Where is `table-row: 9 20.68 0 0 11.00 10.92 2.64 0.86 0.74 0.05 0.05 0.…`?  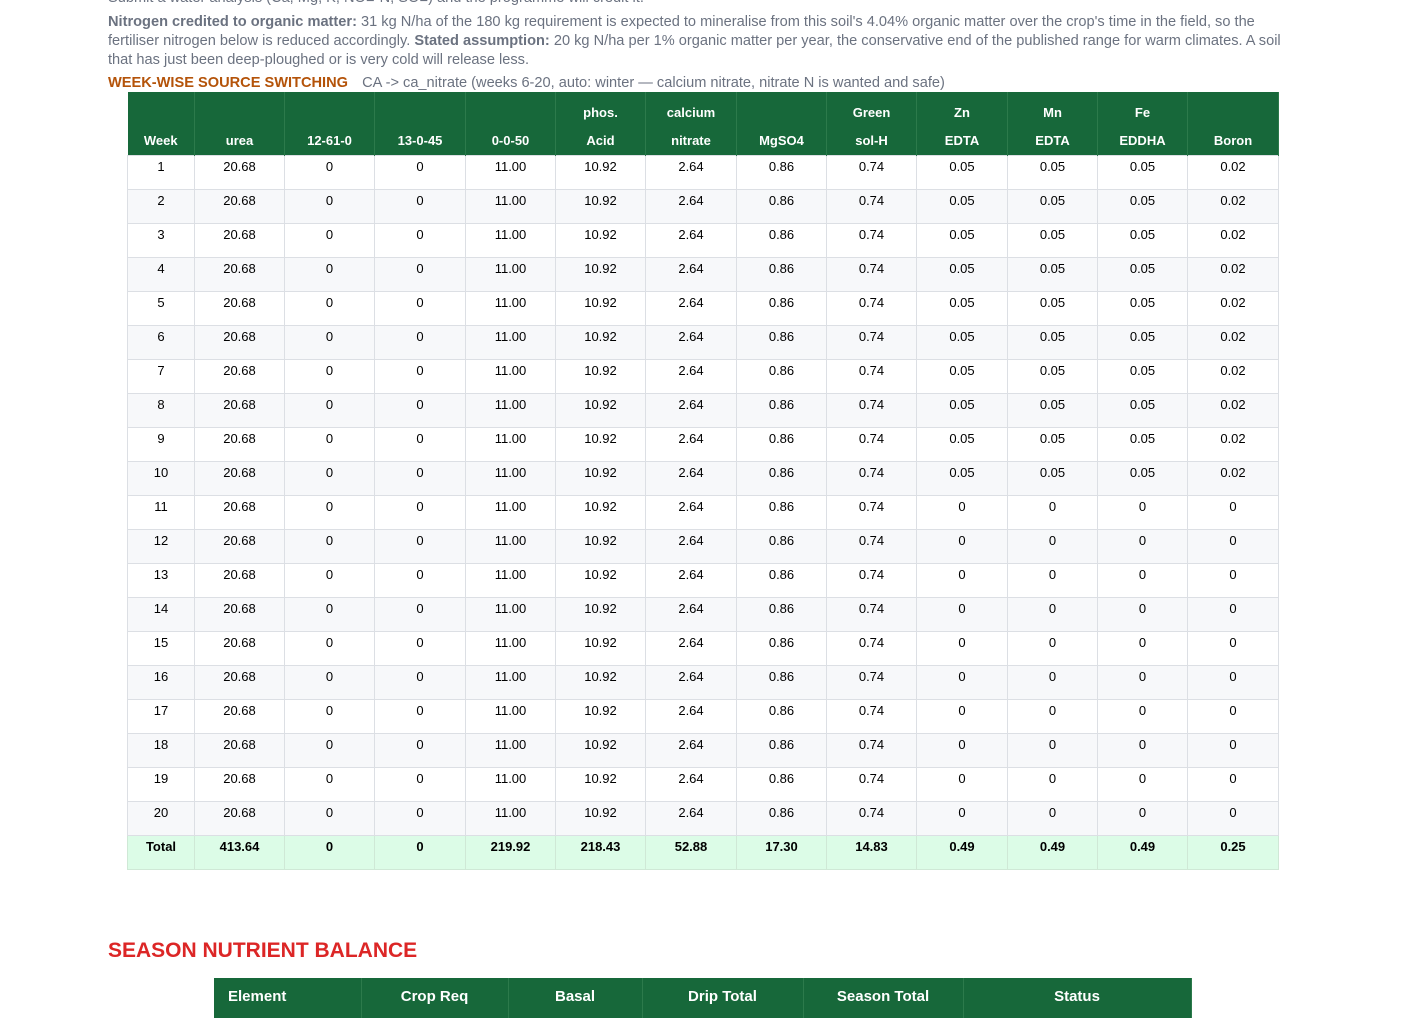
table-row: 9 20.68 0 0 11.00 10.92 2.64 0.86 0.74 0.05 0.05 0.… is located at coordinates (703, 444).